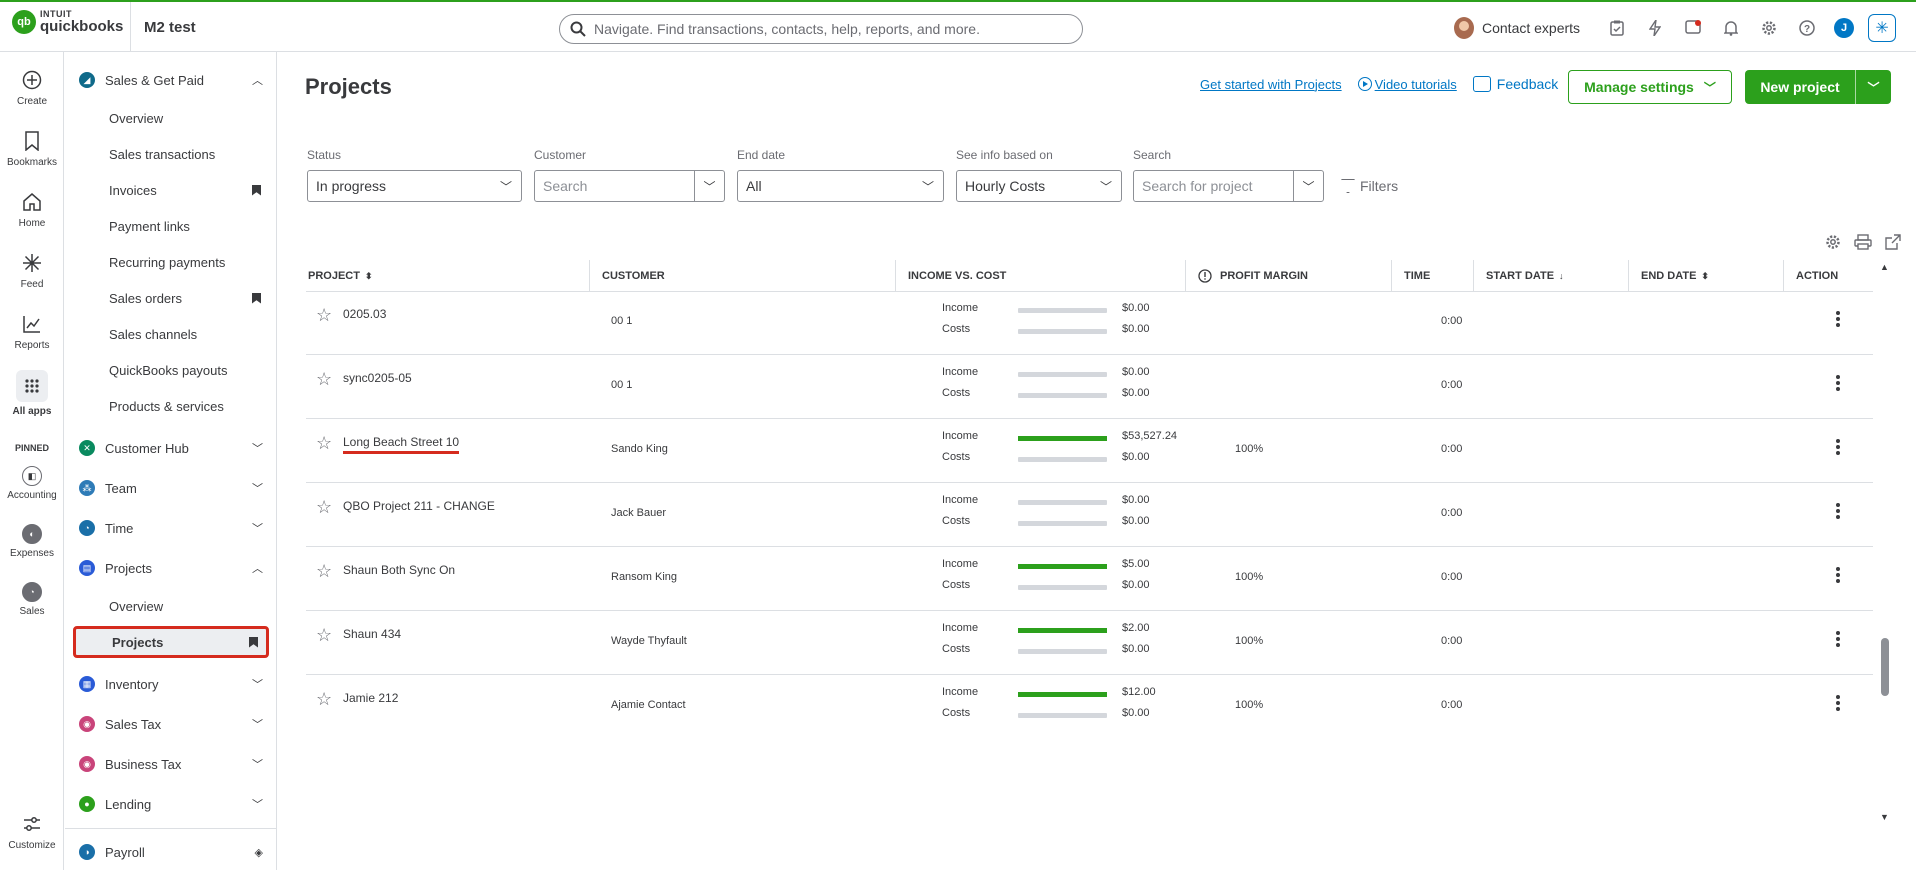 The width and height of the screenshot is (1916, 870). I want to click on lightning-icon, so click(1655, 28).